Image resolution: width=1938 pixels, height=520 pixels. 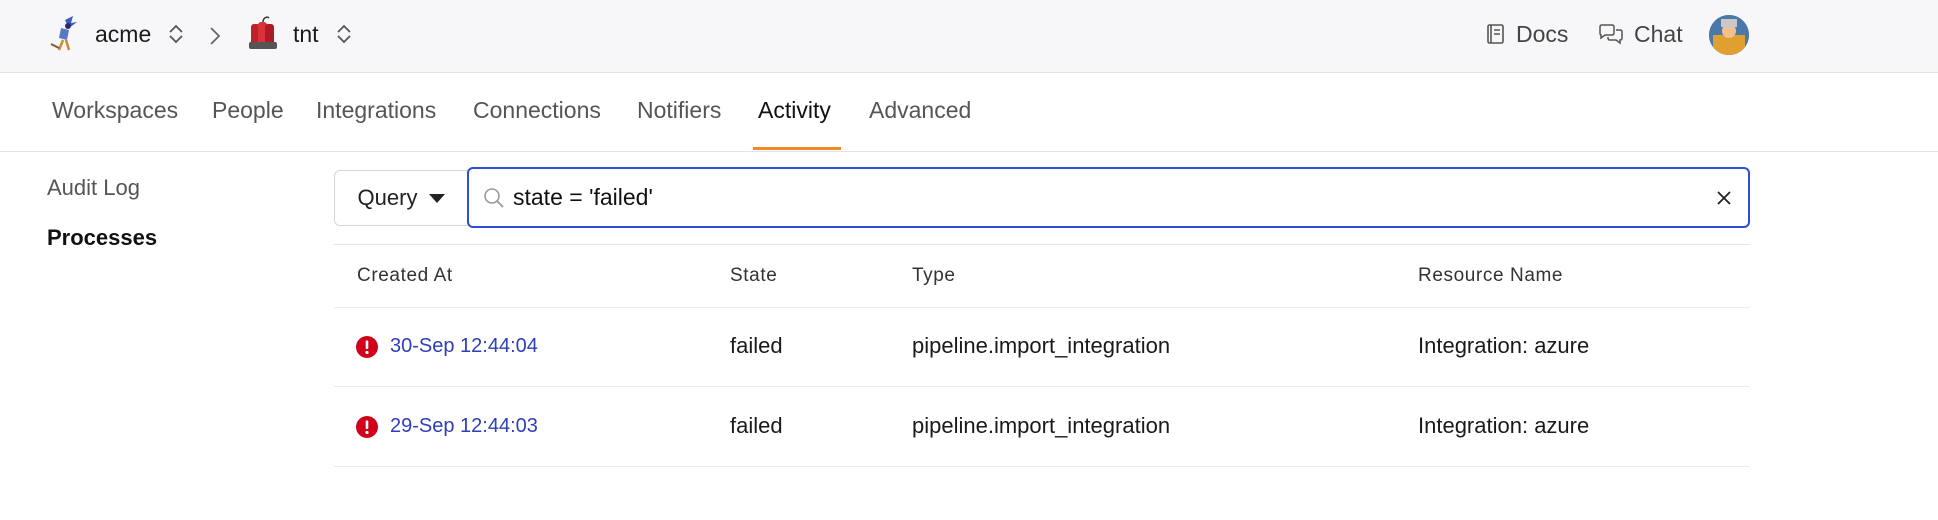 I want to click on project-switcher: tnt, so click(x=298, y=34).